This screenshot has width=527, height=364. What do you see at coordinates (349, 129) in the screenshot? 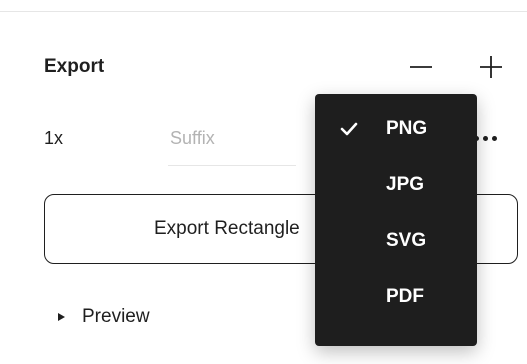
I see `checkmark-icon` at bounding box center [349, 129].